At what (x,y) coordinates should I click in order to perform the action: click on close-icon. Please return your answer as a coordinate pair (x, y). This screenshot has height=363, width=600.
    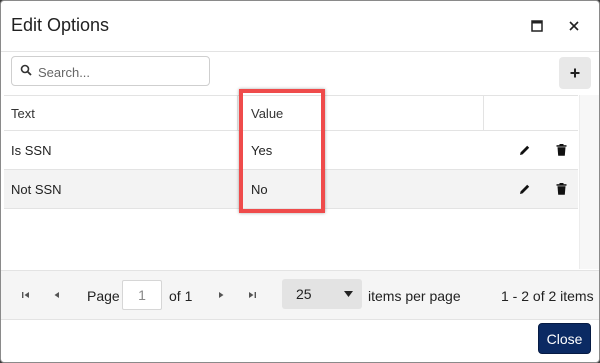
    Looking at the image, I should click on (574, 26).